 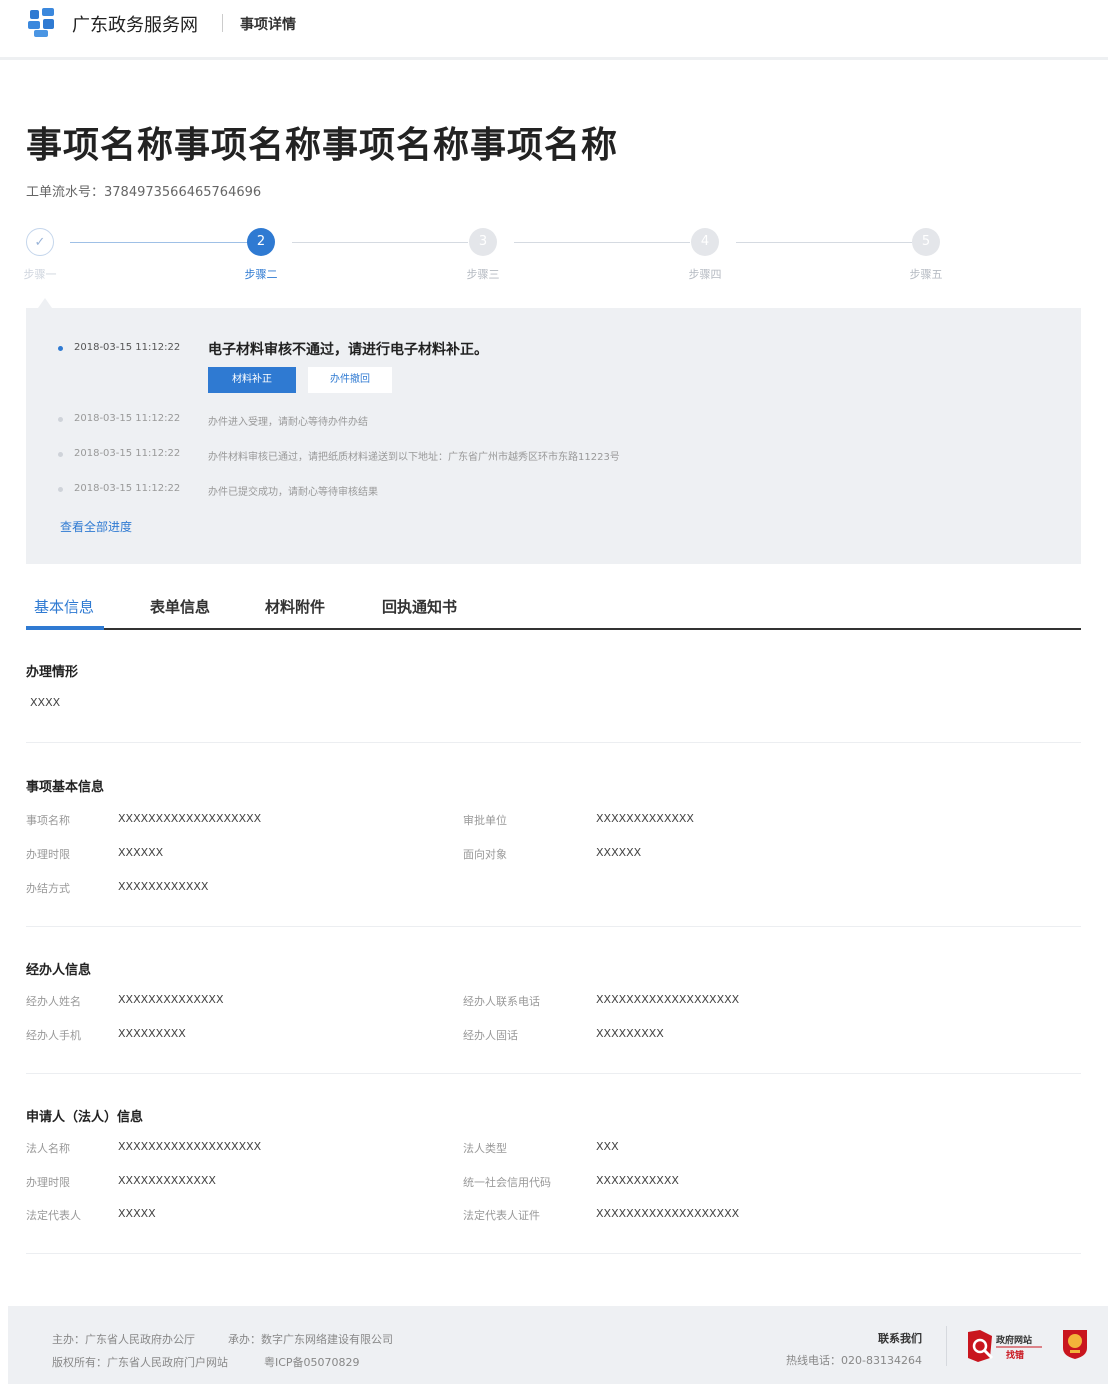 I want to click on gov-site-error-report-icon: 政府网站 找错, so click(x=1006, y=1346).